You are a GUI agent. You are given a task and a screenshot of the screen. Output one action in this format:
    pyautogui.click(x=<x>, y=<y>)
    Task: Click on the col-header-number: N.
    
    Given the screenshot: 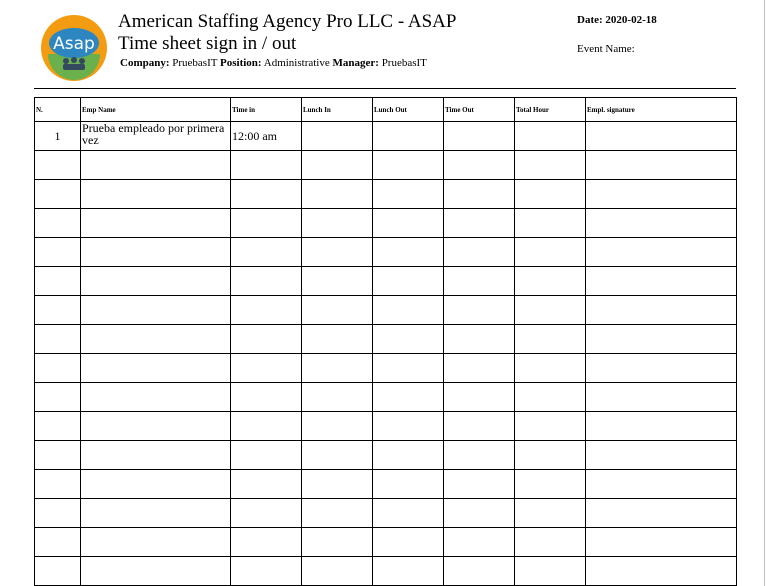 What is the action you would take?
    pyautogui.click(x=57, y=109)
    